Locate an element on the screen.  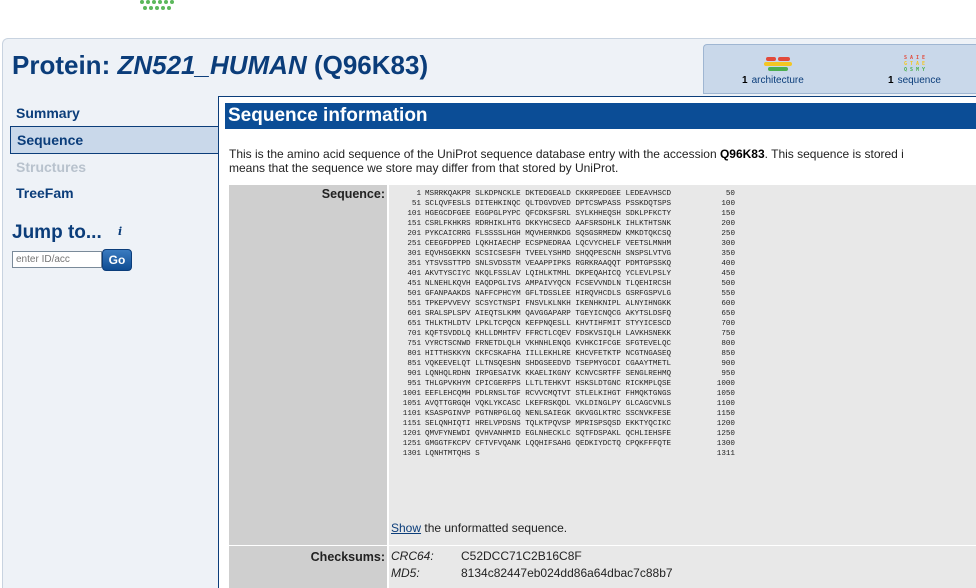
page-title: Protein: ZN521_HUMAN (Q96K83) is located at coordinates (220, 65).